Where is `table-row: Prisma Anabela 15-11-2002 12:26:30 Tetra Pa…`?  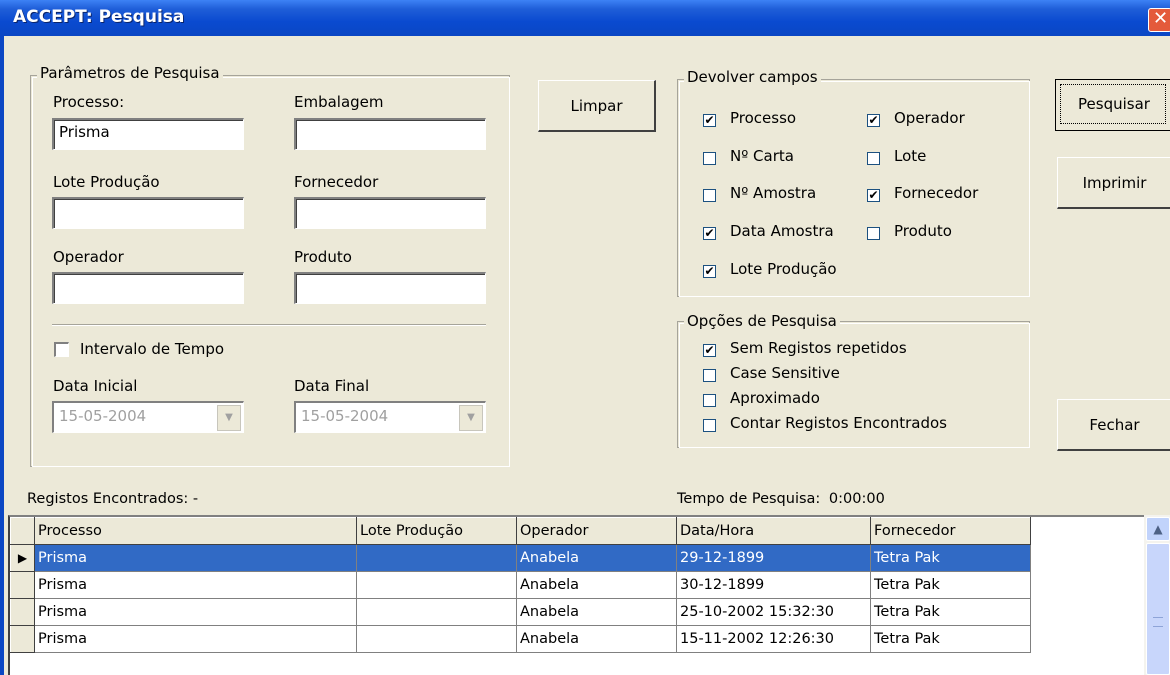
table-row: Prisma Anabela 15-11-2002 12:26:30 Tetra Pa… is located at coordinates (524, 639).